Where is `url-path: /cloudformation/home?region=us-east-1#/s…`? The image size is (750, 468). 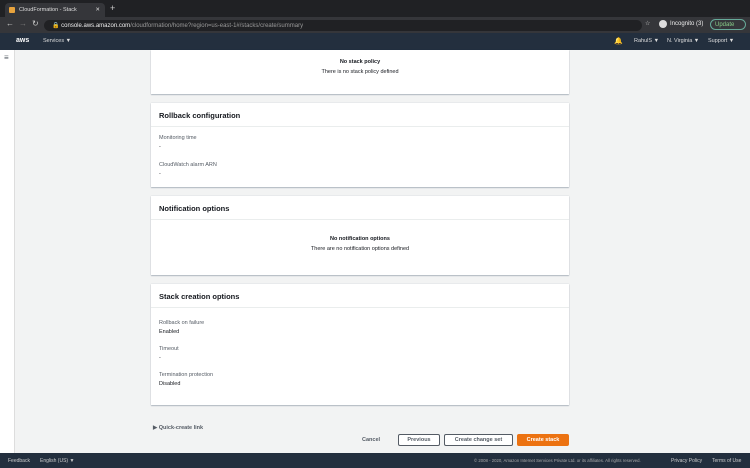 url-path: /cloudformation/home?region=us-east-1#/s… is located at coordinates (217, 25).